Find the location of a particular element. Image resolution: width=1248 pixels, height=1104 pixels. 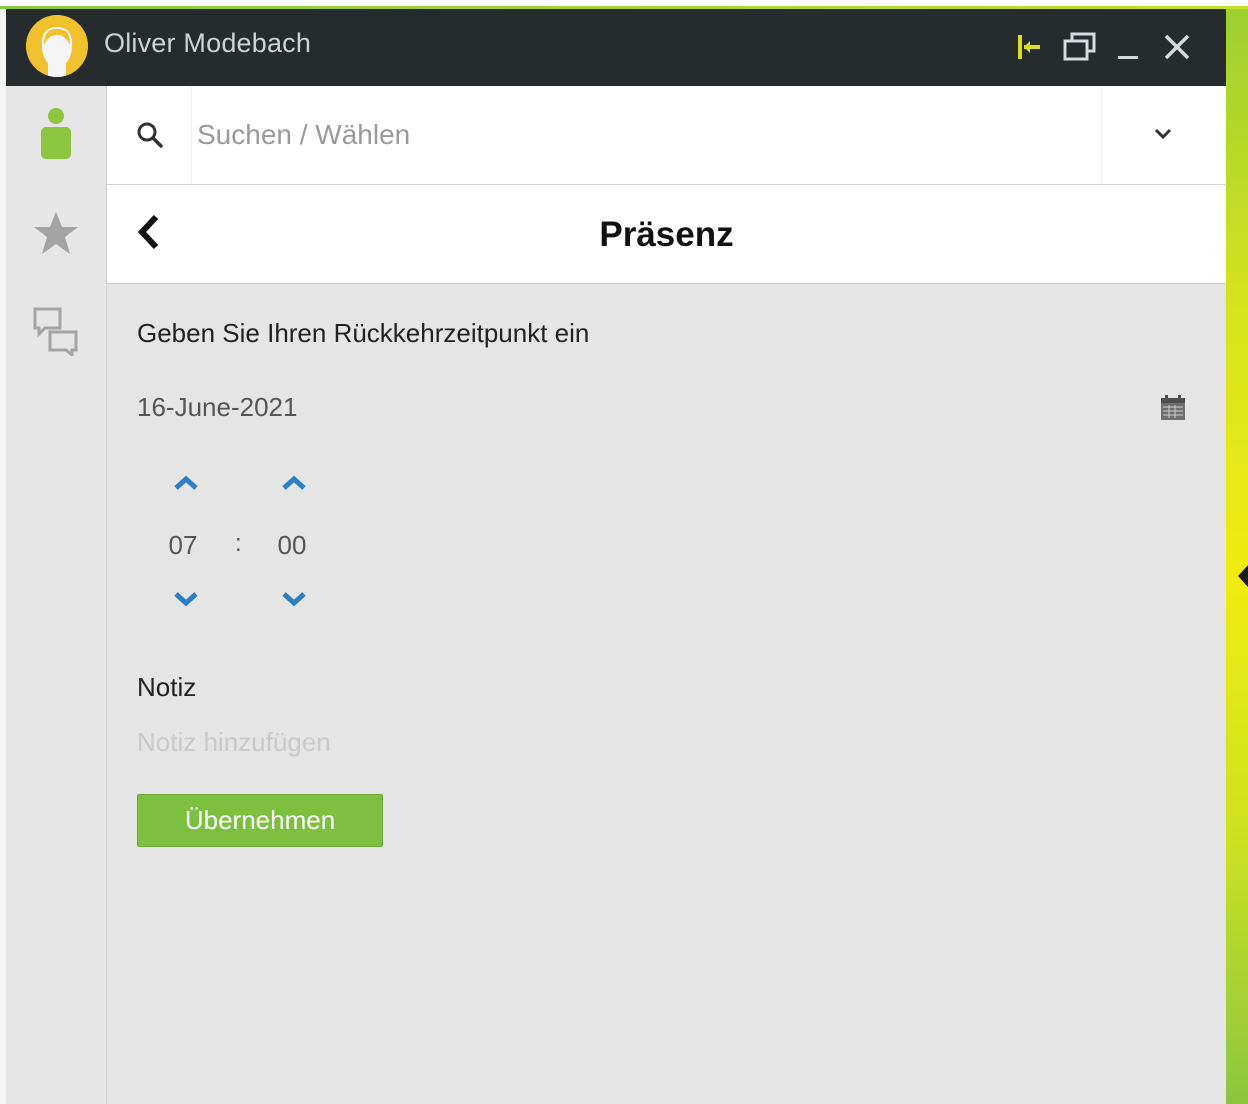

sidebar is located at coordinates (56, 595).